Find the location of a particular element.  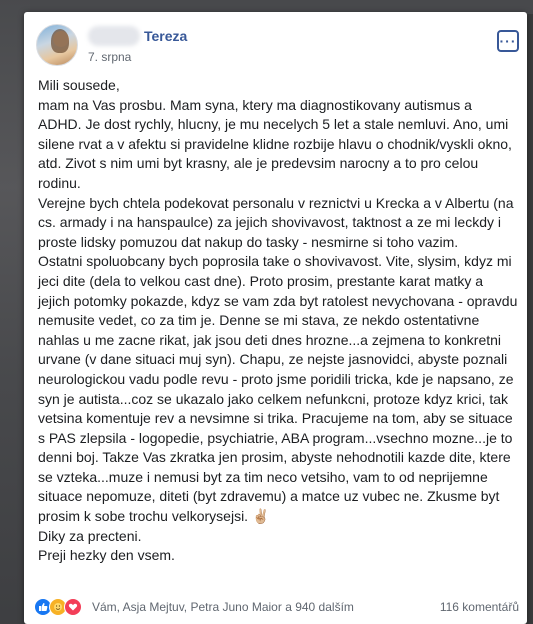

comments-count: 116 komentářů is located at coordinates (479, 607).